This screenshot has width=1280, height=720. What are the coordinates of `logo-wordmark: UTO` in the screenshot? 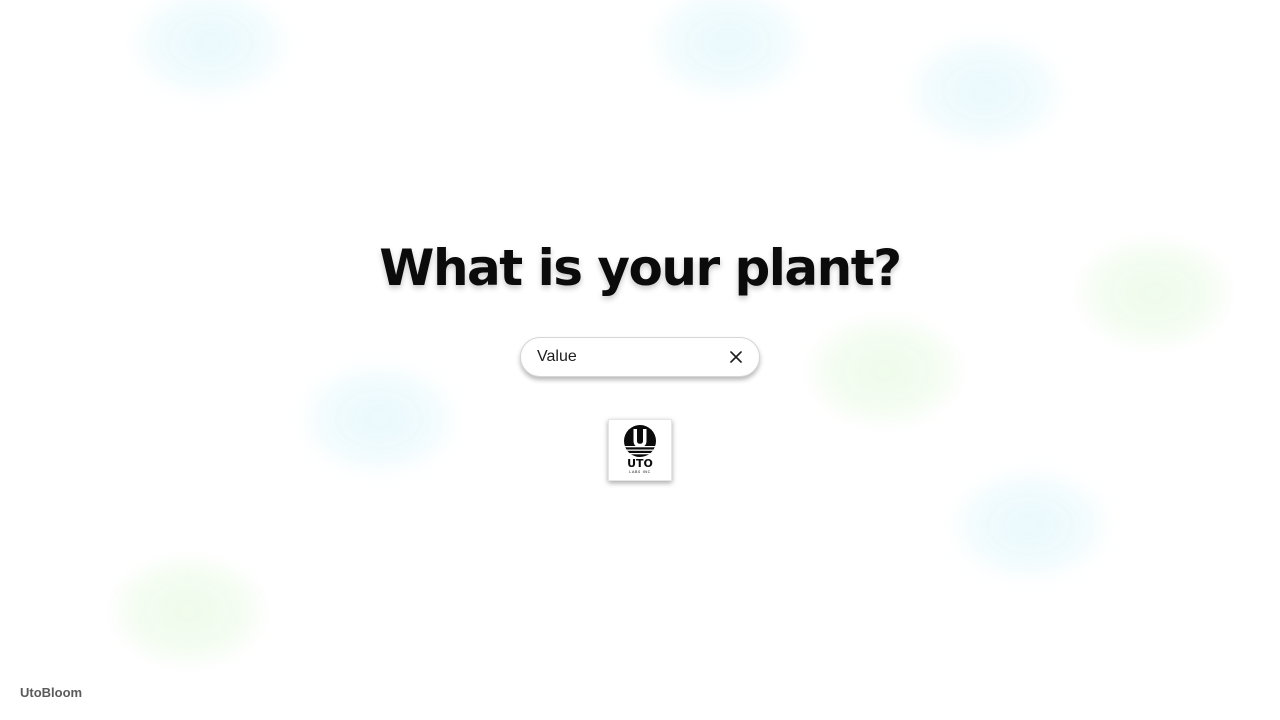 It's located at (640, 463).